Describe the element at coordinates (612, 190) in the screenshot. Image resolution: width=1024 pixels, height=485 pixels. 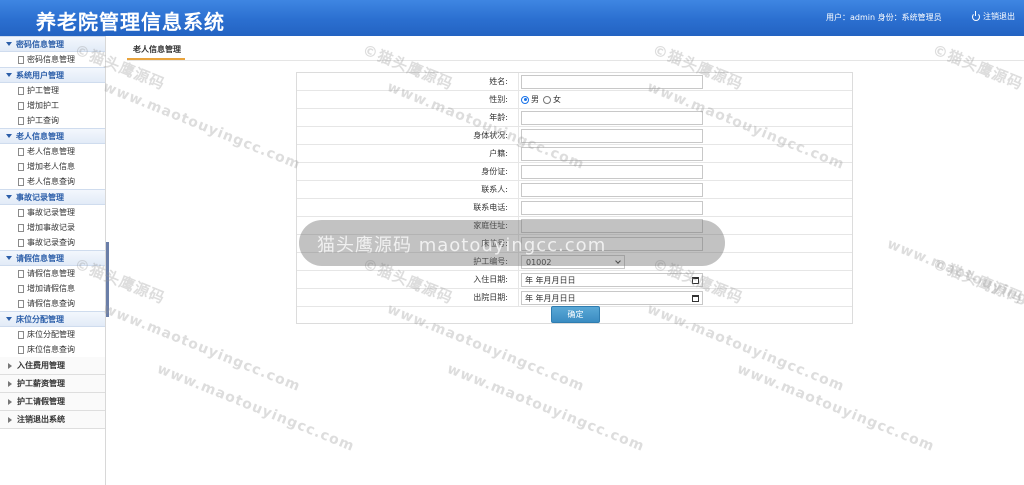
I see `contact-input` at that location.